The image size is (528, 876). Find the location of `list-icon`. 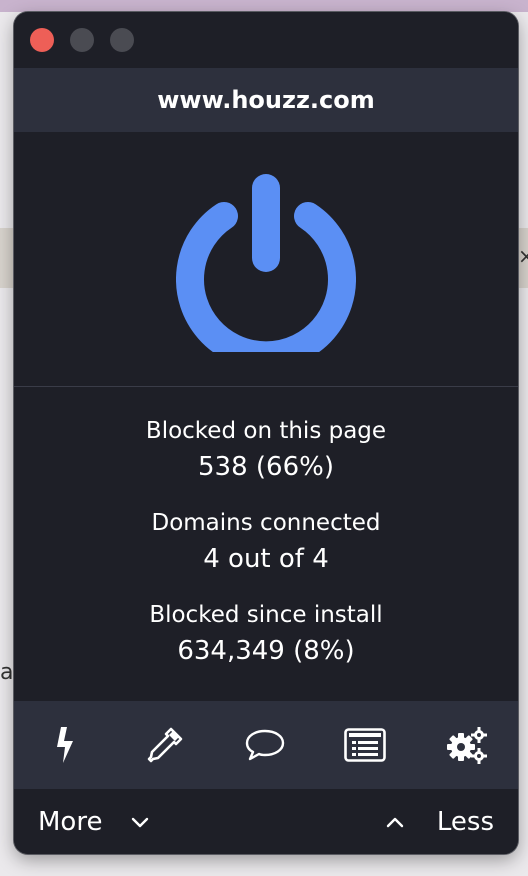

list-icon is located at coordinates (365, 745).